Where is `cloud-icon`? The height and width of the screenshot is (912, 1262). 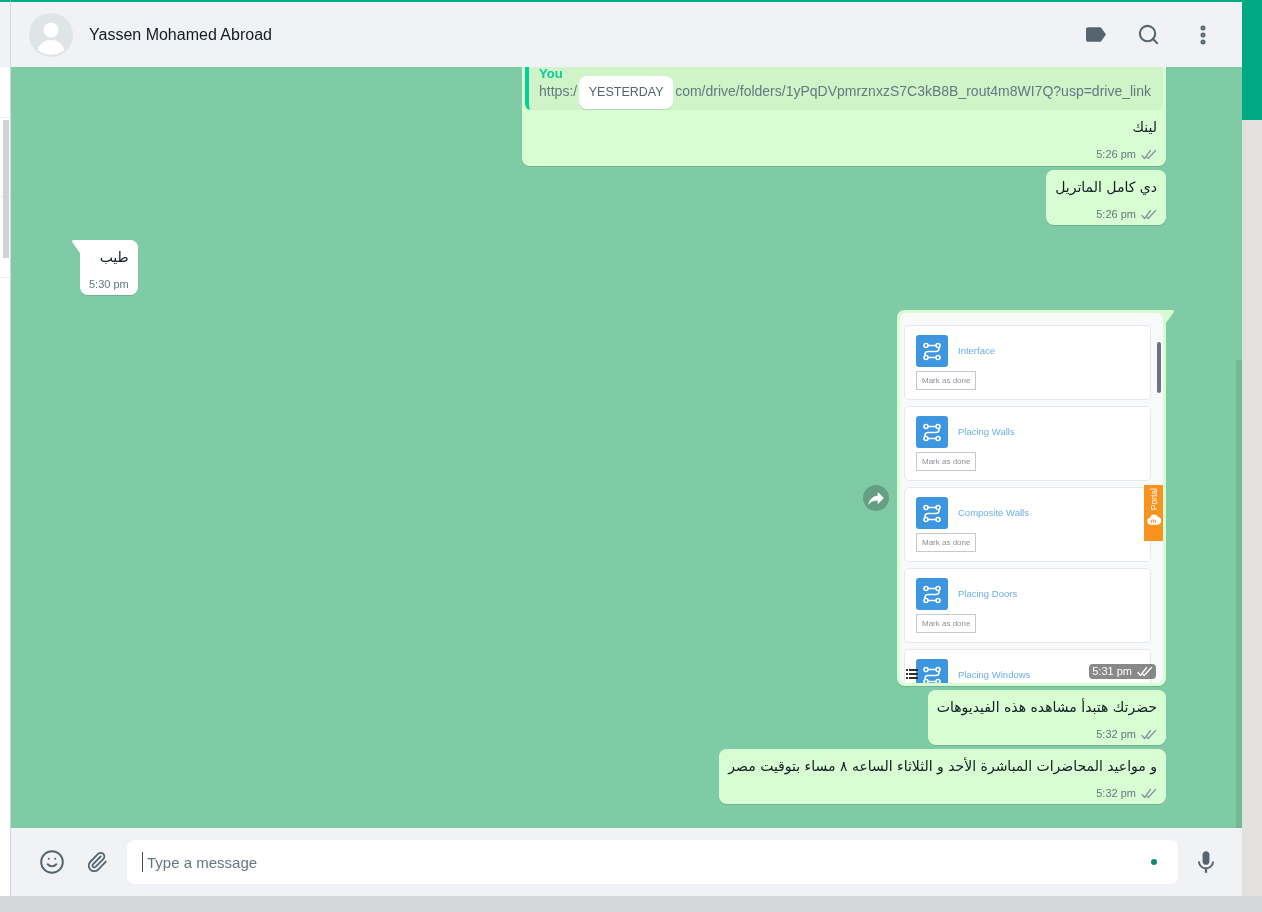
cloud-icon is located at coordinates (1153, 519).